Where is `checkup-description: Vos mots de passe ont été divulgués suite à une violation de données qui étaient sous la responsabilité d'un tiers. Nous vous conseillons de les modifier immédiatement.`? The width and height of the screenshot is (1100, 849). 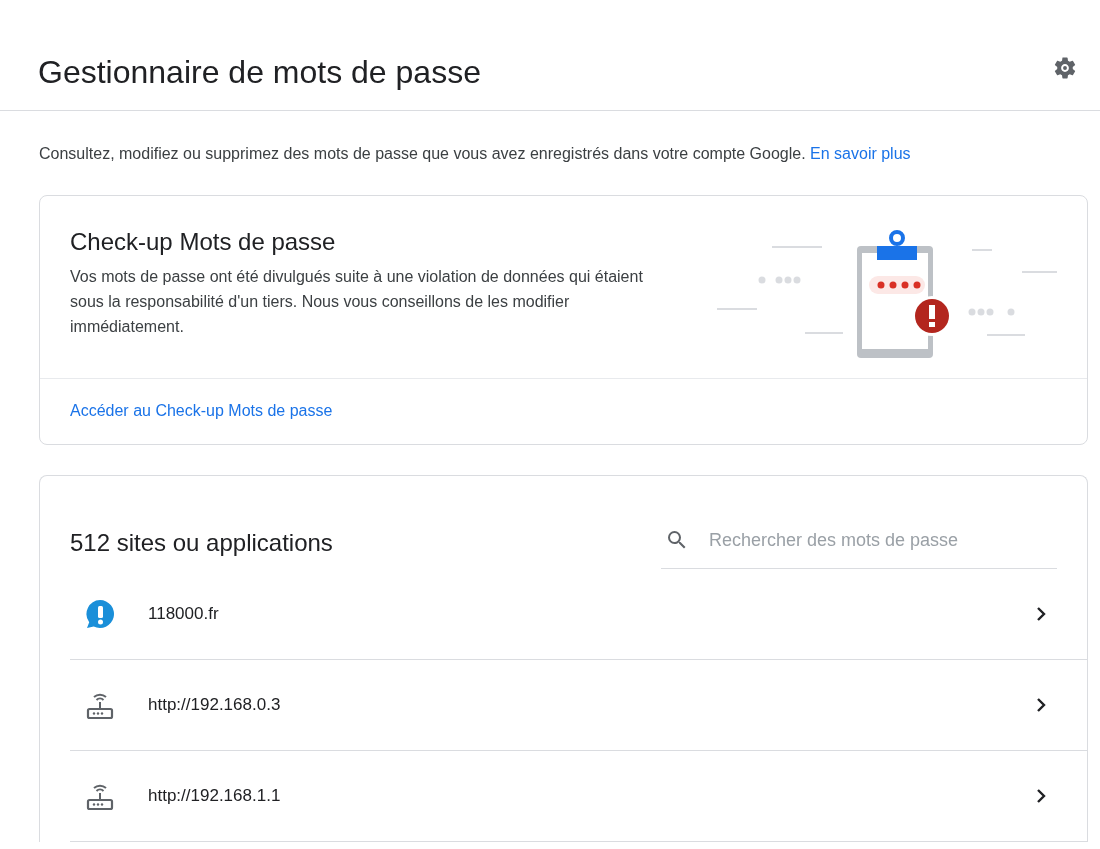
checkup-description: Vos mots de passe ont été divulgués suite à une violation de données qui étaient sous la responsabilité d'un tiers. Nous vous conseillons de les modifier immédiatement. is located at coordinates (357, 302).